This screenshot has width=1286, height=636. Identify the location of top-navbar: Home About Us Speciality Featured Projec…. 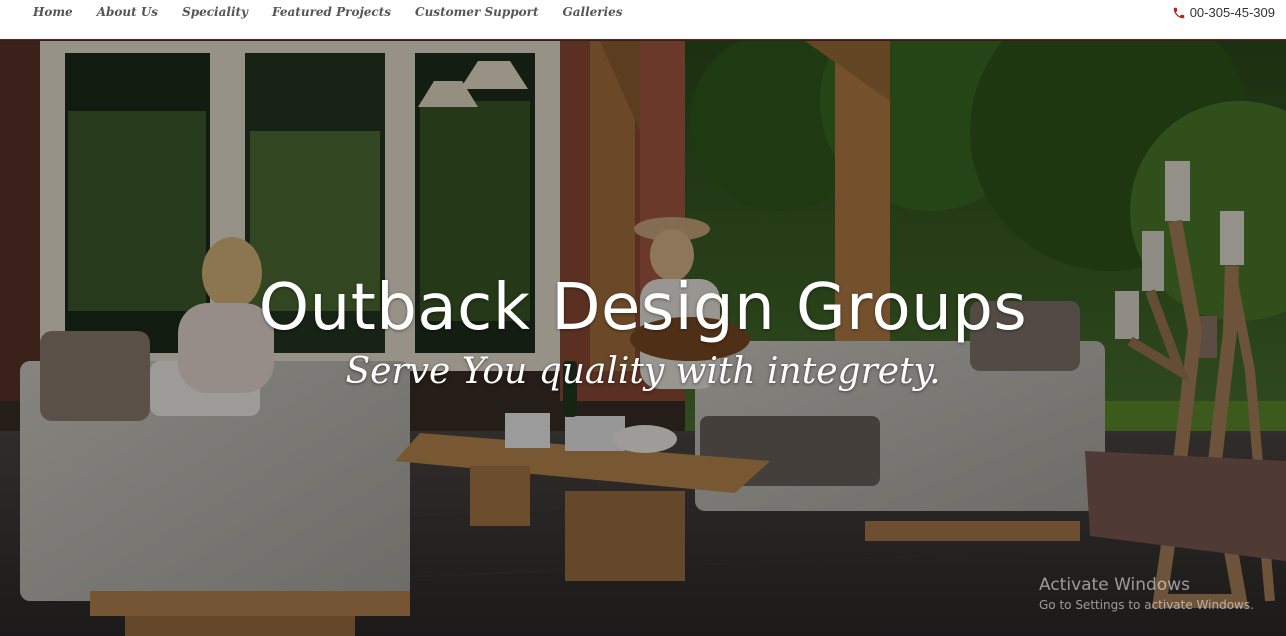
(643, 20).